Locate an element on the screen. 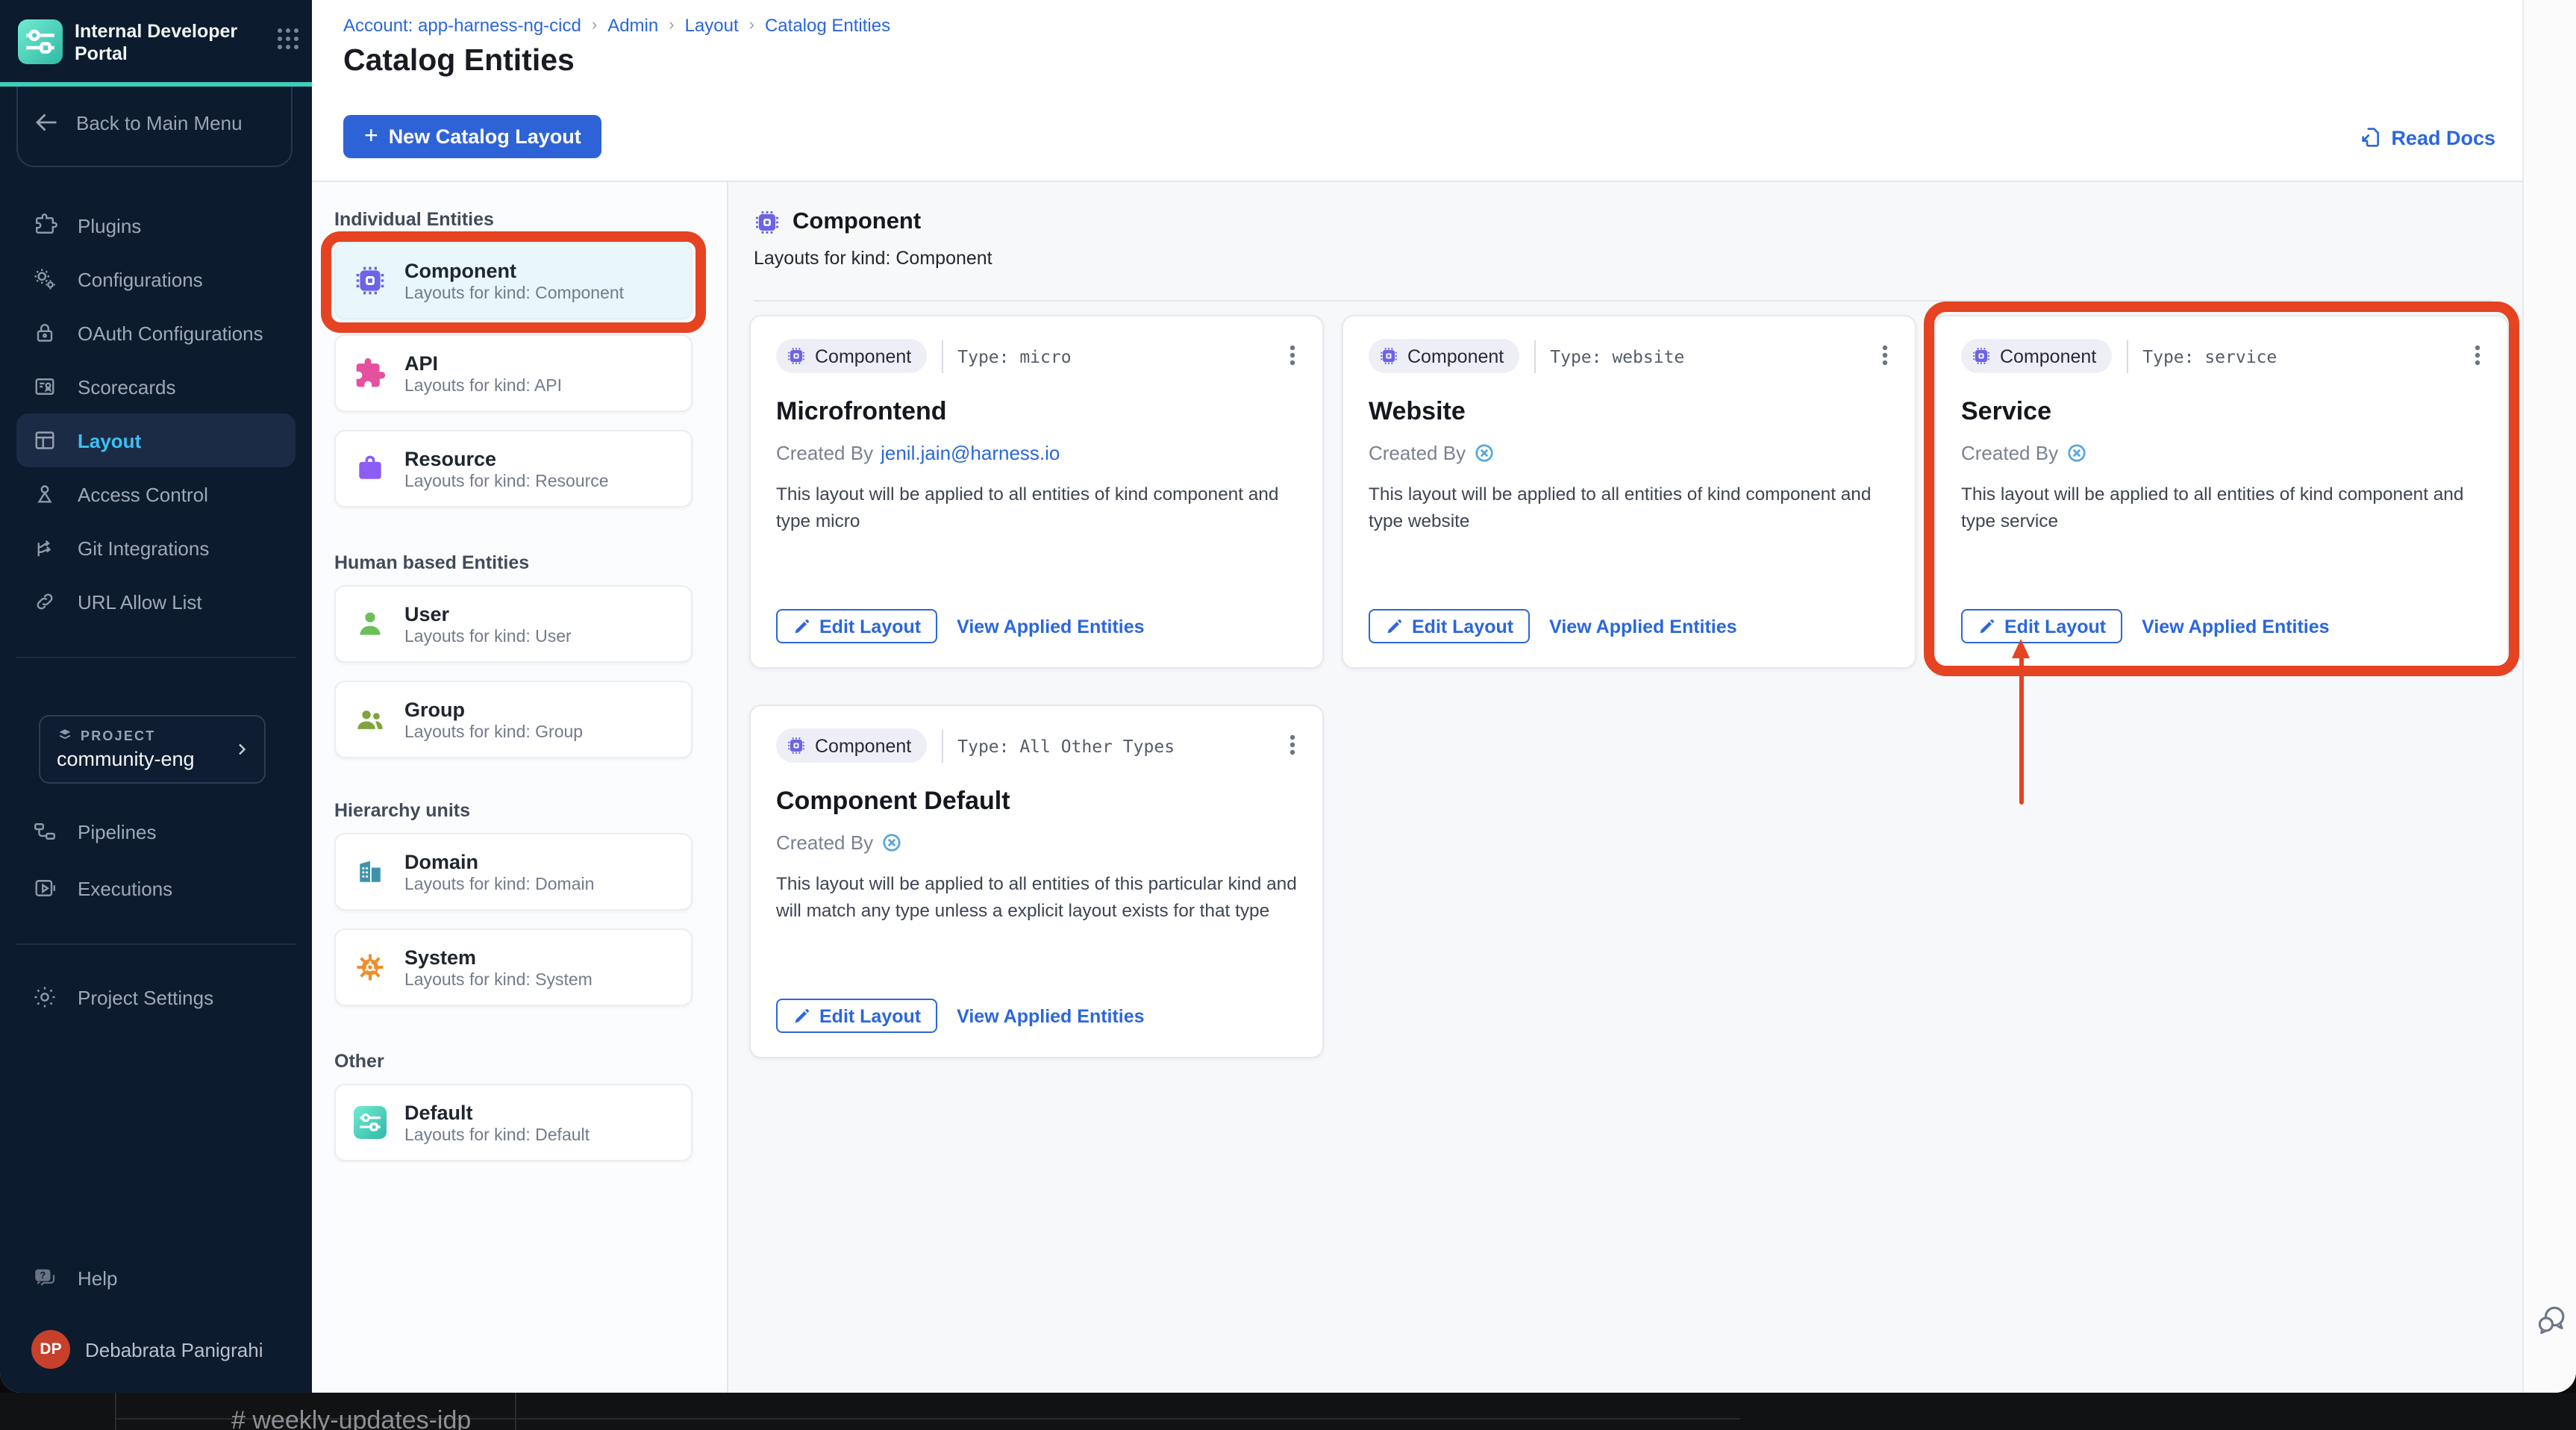 The image size is (2576, 1430). back-arrow-icon is located at coordinates (46, 122).